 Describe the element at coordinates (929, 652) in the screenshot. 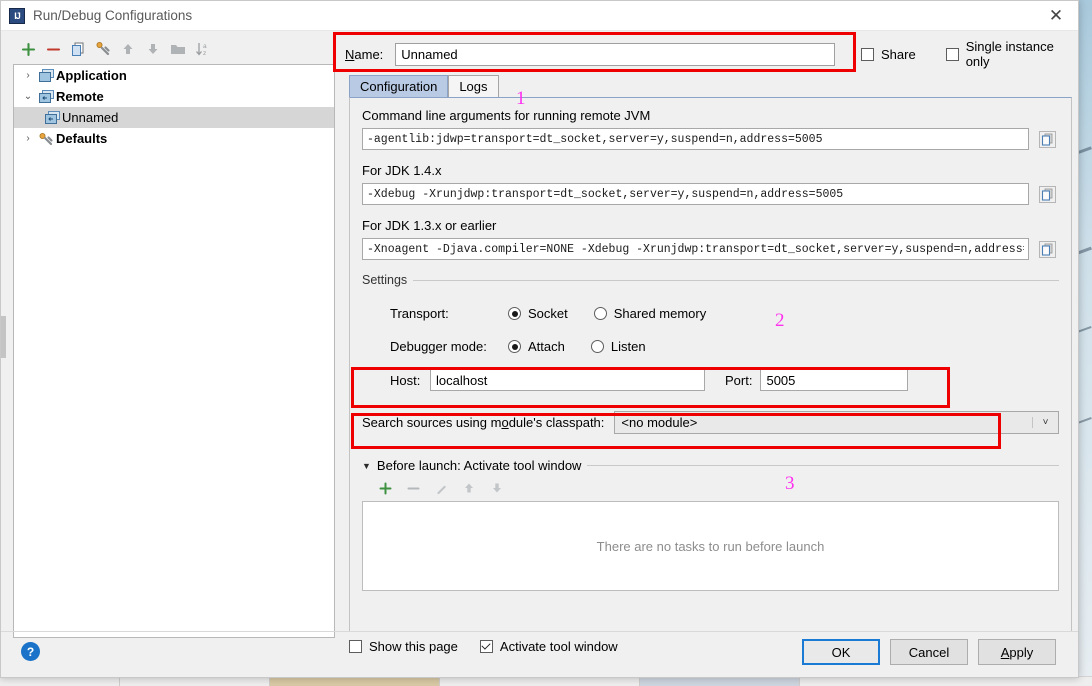

I see `cancel-button: Cancel` at that location.